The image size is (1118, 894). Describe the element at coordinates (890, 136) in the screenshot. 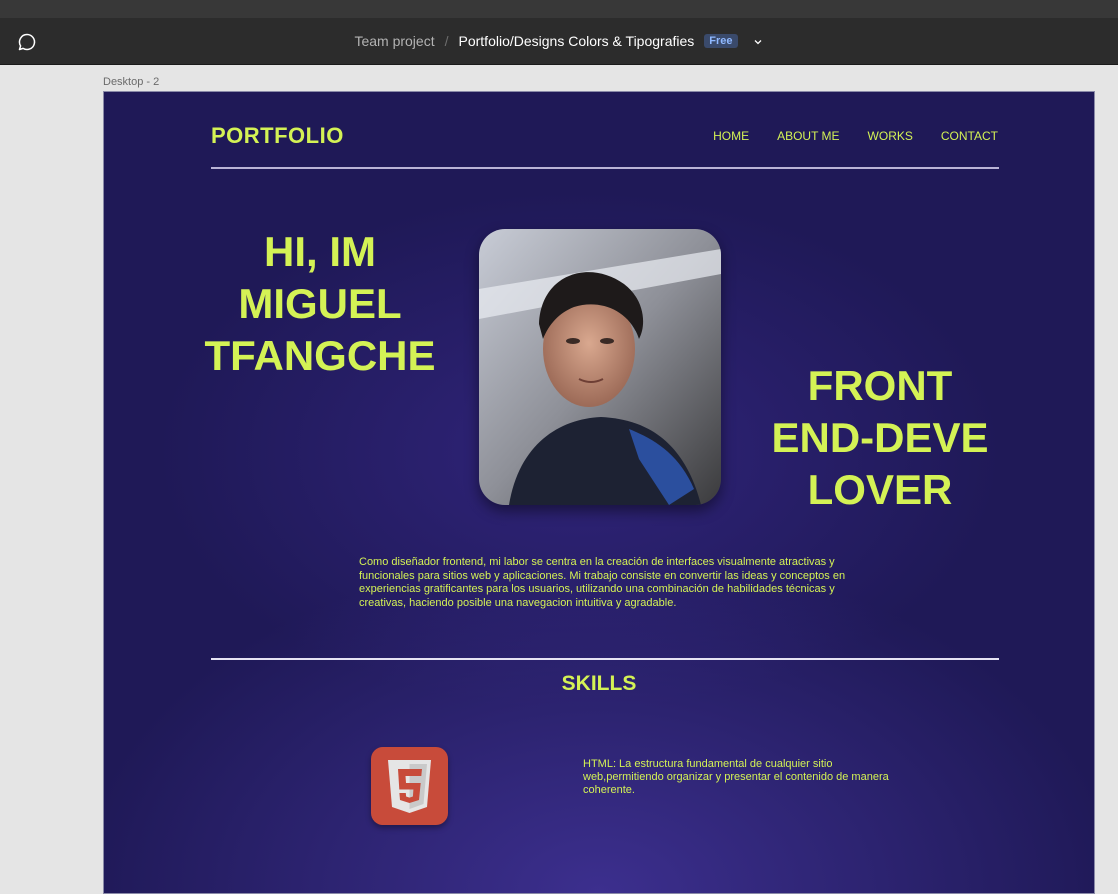

I see `nav-works: WORKS` at that location.